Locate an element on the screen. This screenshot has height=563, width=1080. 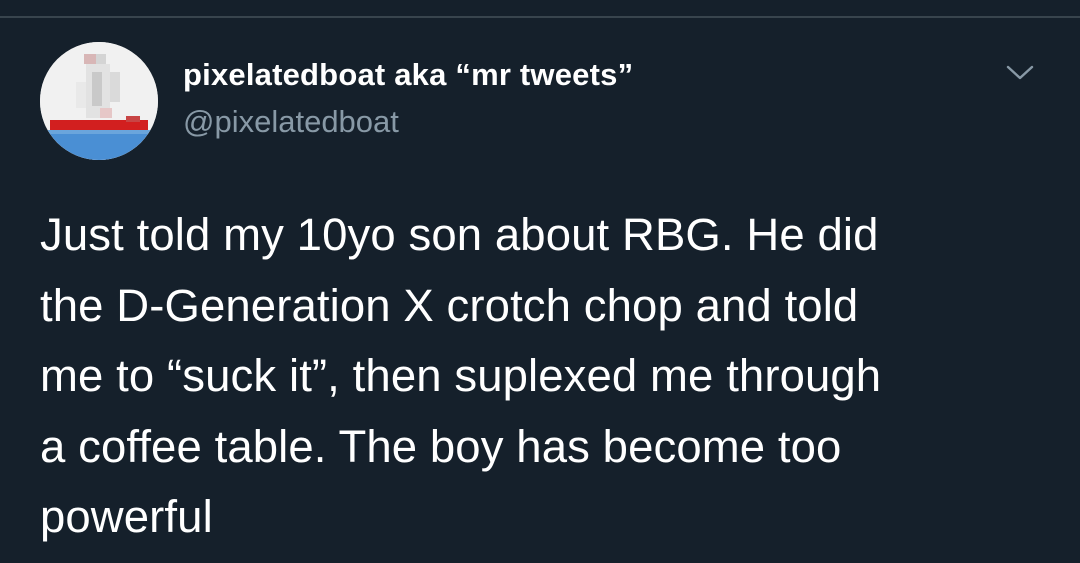
chevron-down-icon is located at coordinates (1020, 72).